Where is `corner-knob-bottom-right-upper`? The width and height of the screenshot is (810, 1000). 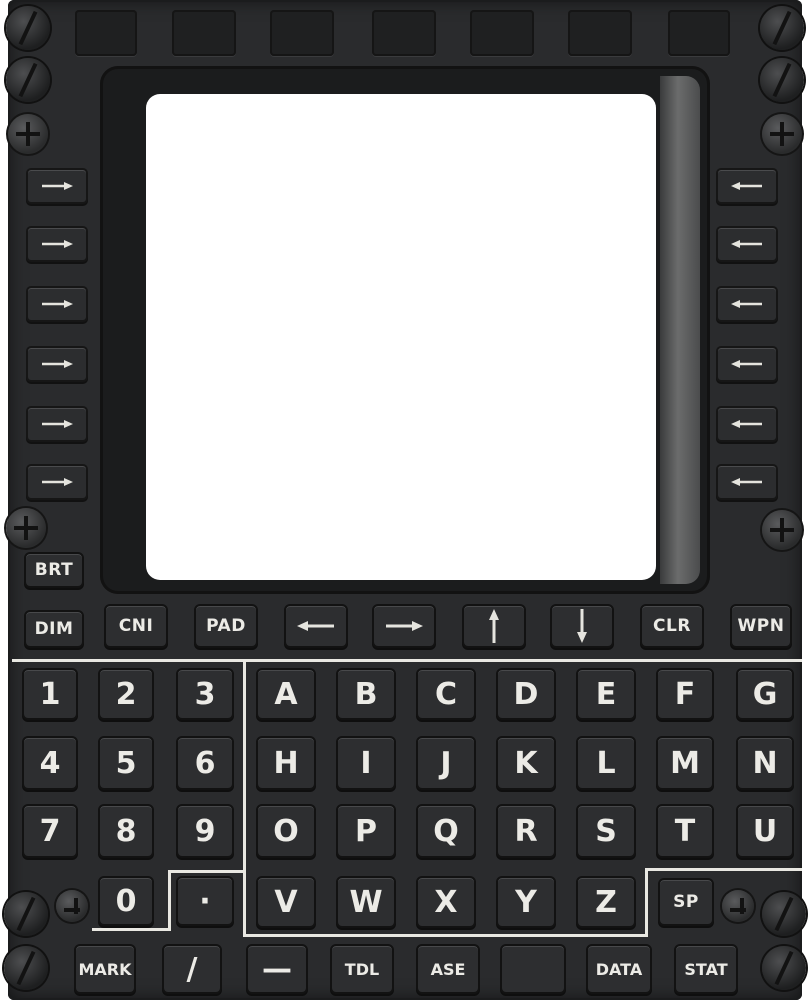
corner-knob-bottom-right-upper is located at coordinates (784, 914).